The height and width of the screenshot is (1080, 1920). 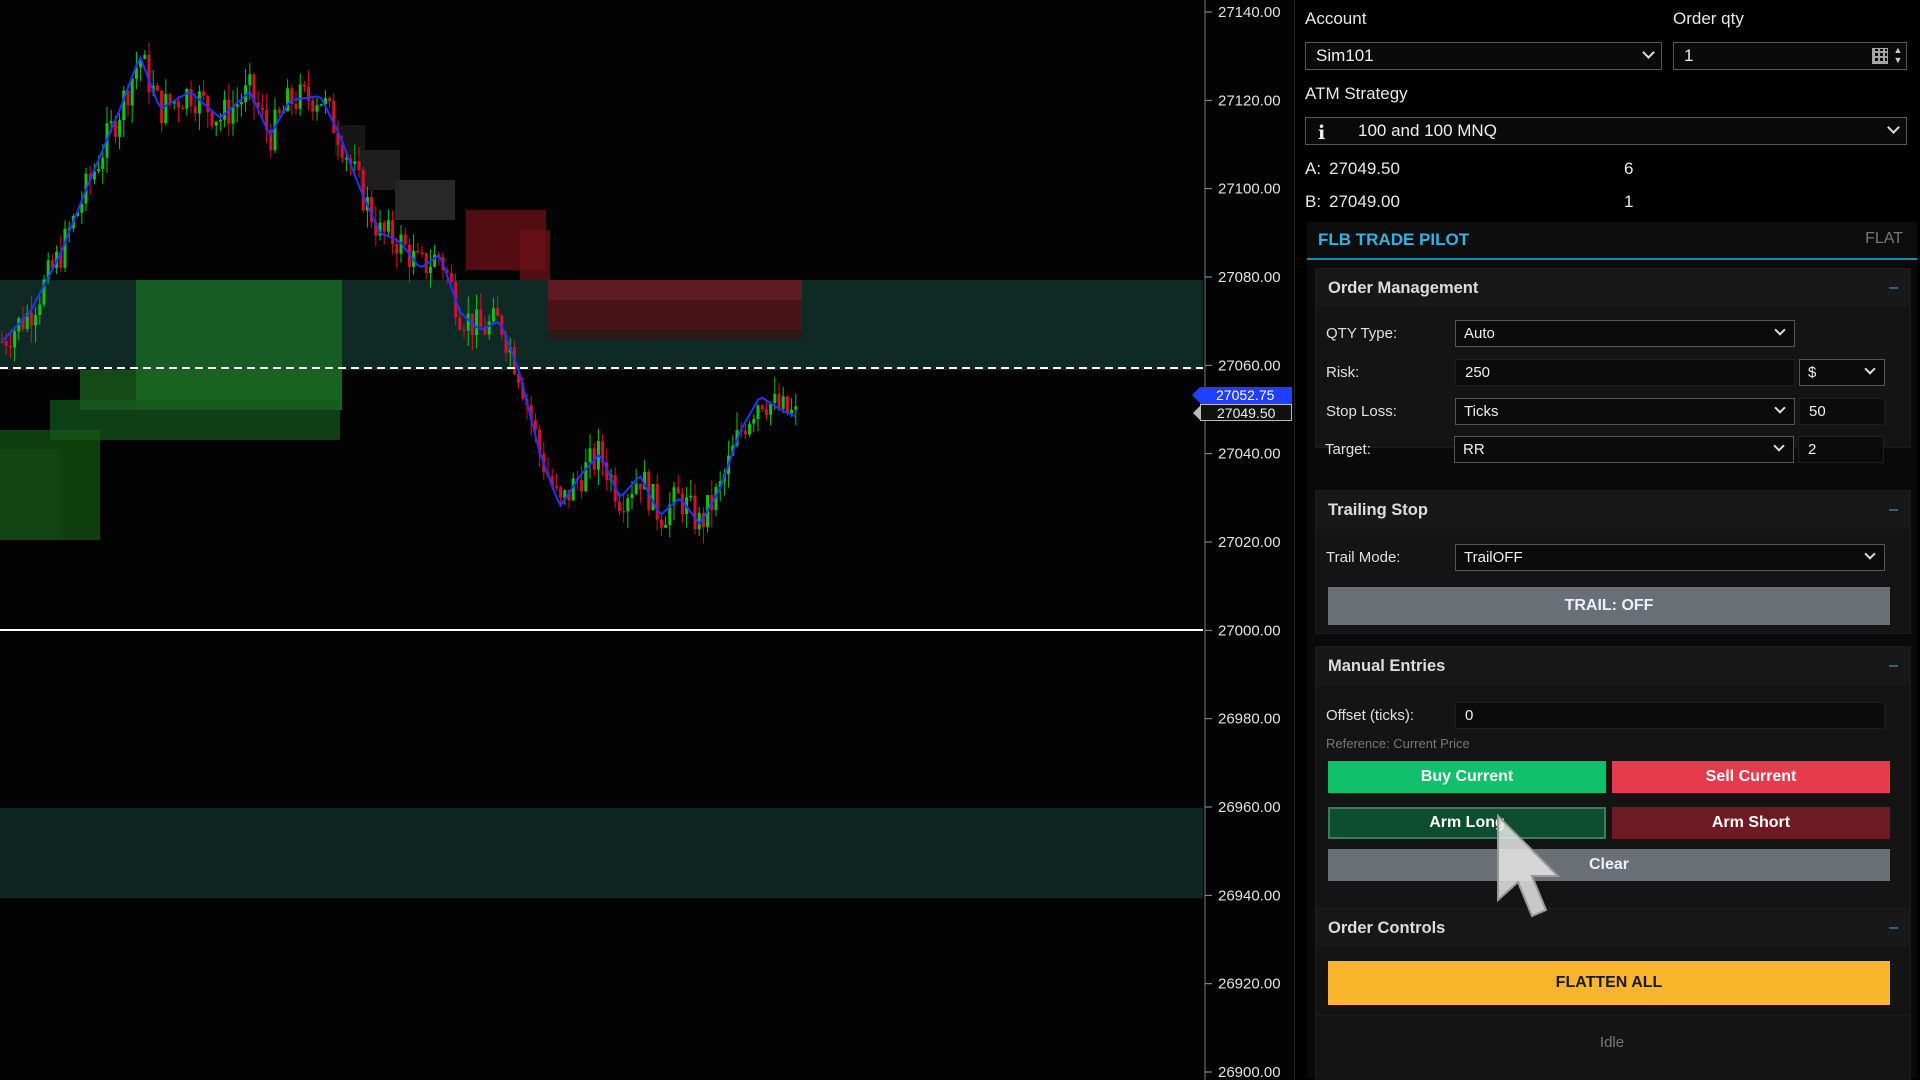 I want to click on trail-mode-select: TrailOFF, so click(x=1670, y=557).